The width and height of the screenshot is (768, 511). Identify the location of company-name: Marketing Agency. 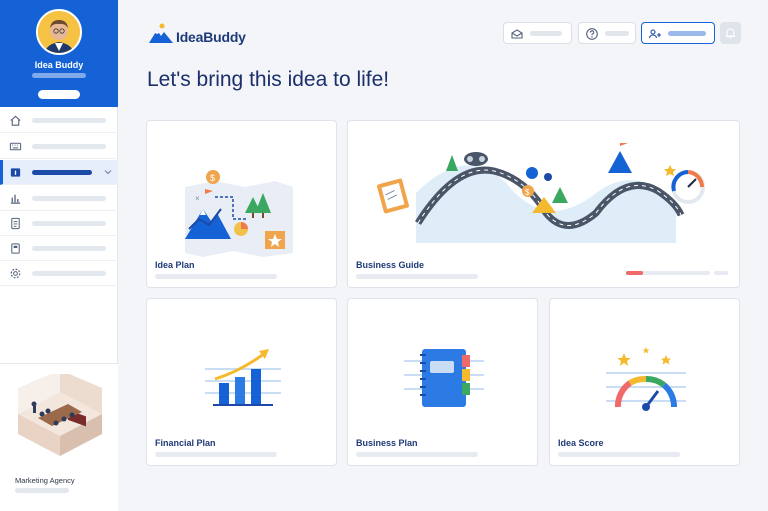
(45, 480).